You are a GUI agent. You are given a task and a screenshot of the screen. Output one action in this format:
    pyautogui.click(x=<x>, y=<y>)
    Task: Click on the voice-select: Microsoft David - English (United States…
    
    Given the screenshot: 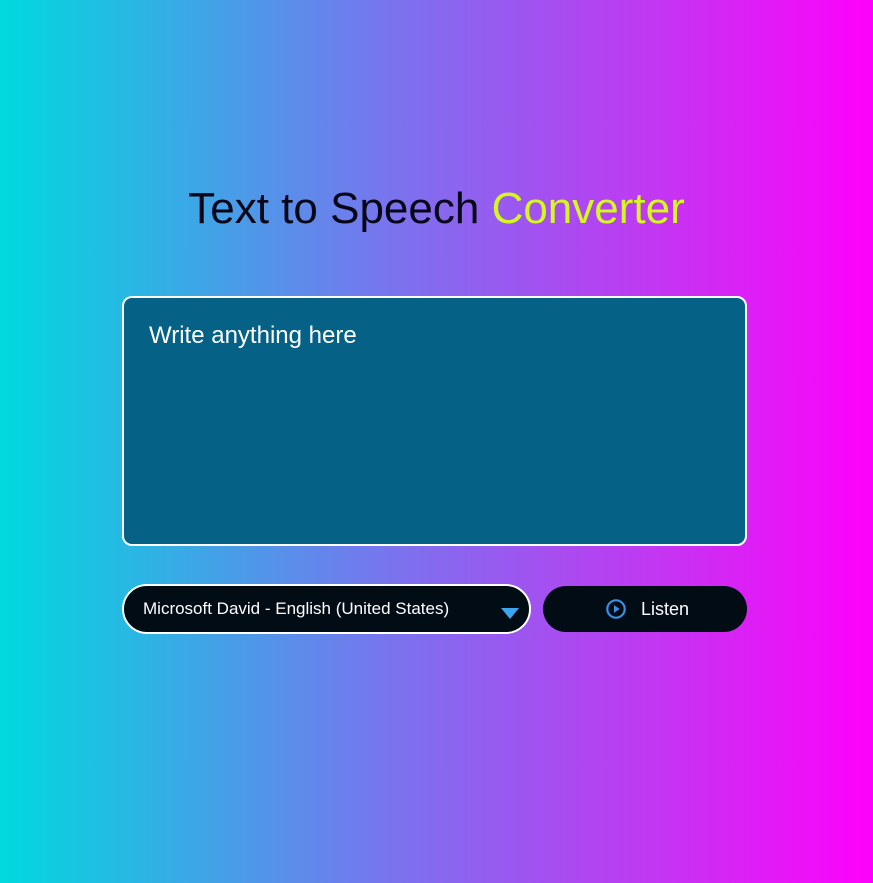 What is the action you would take?
    pyautogui.click(x=326, y=609)
    